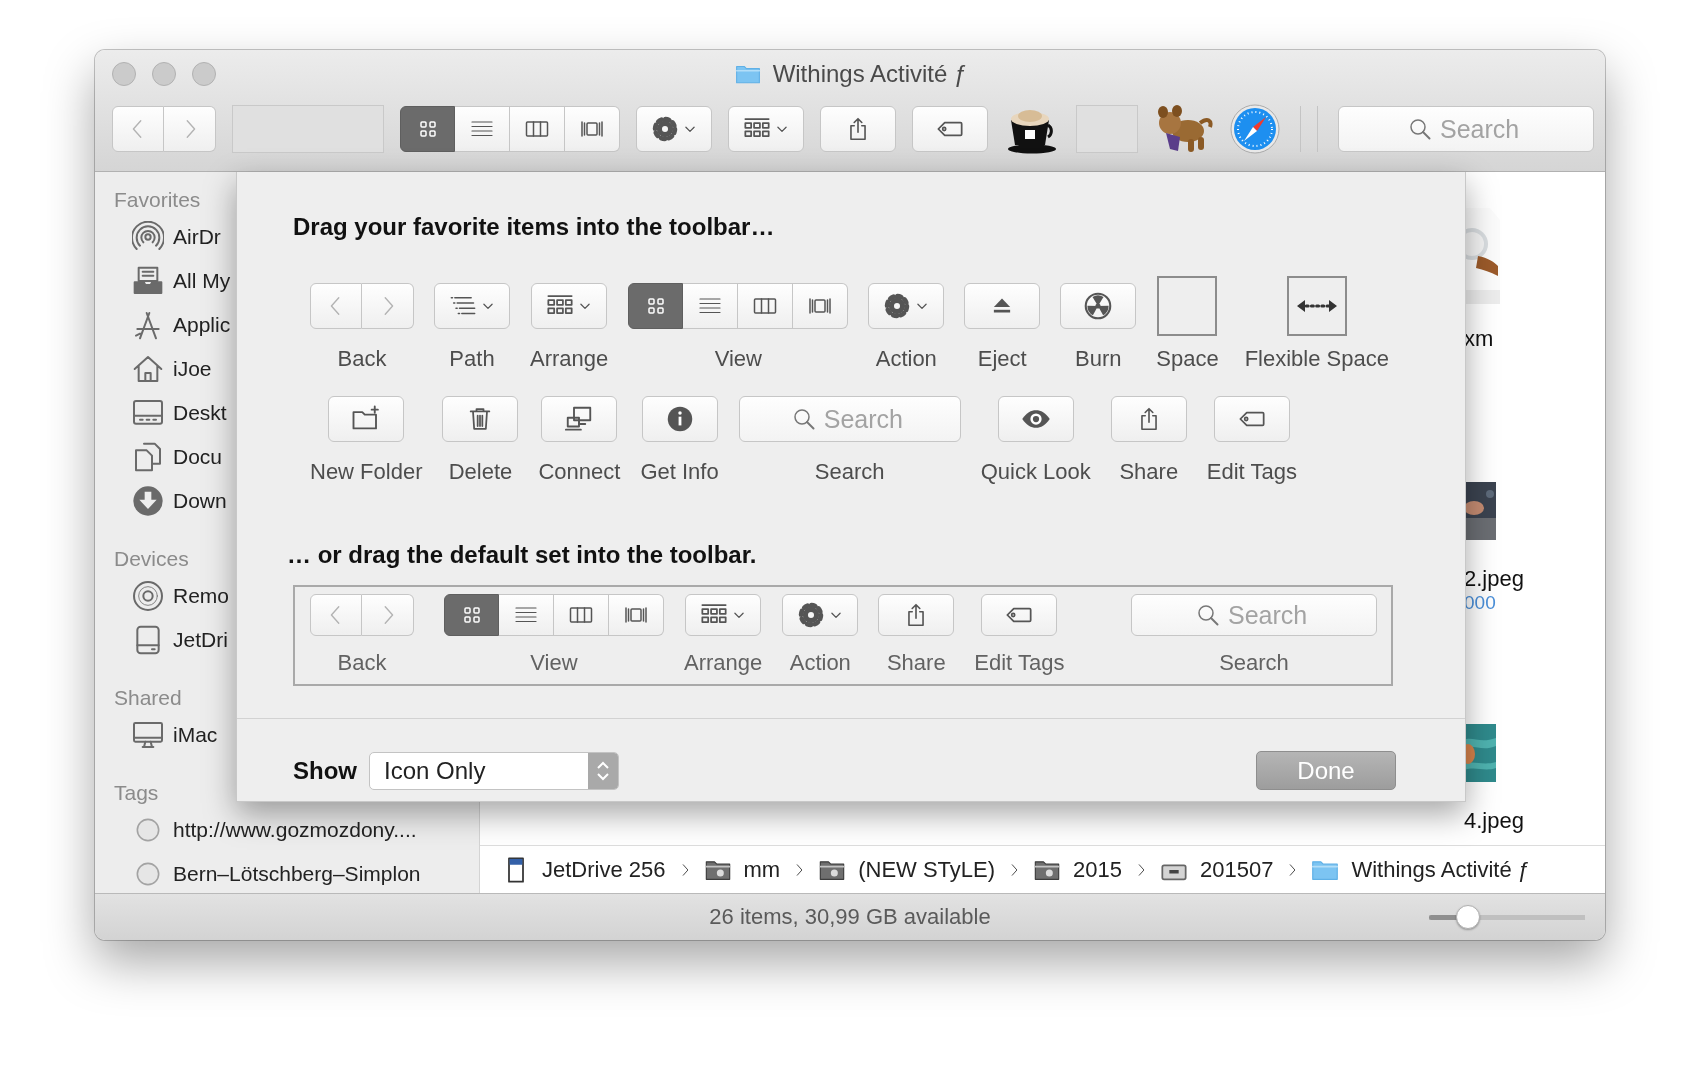  I want to click on flexible-space-item, so click(1316, 306).